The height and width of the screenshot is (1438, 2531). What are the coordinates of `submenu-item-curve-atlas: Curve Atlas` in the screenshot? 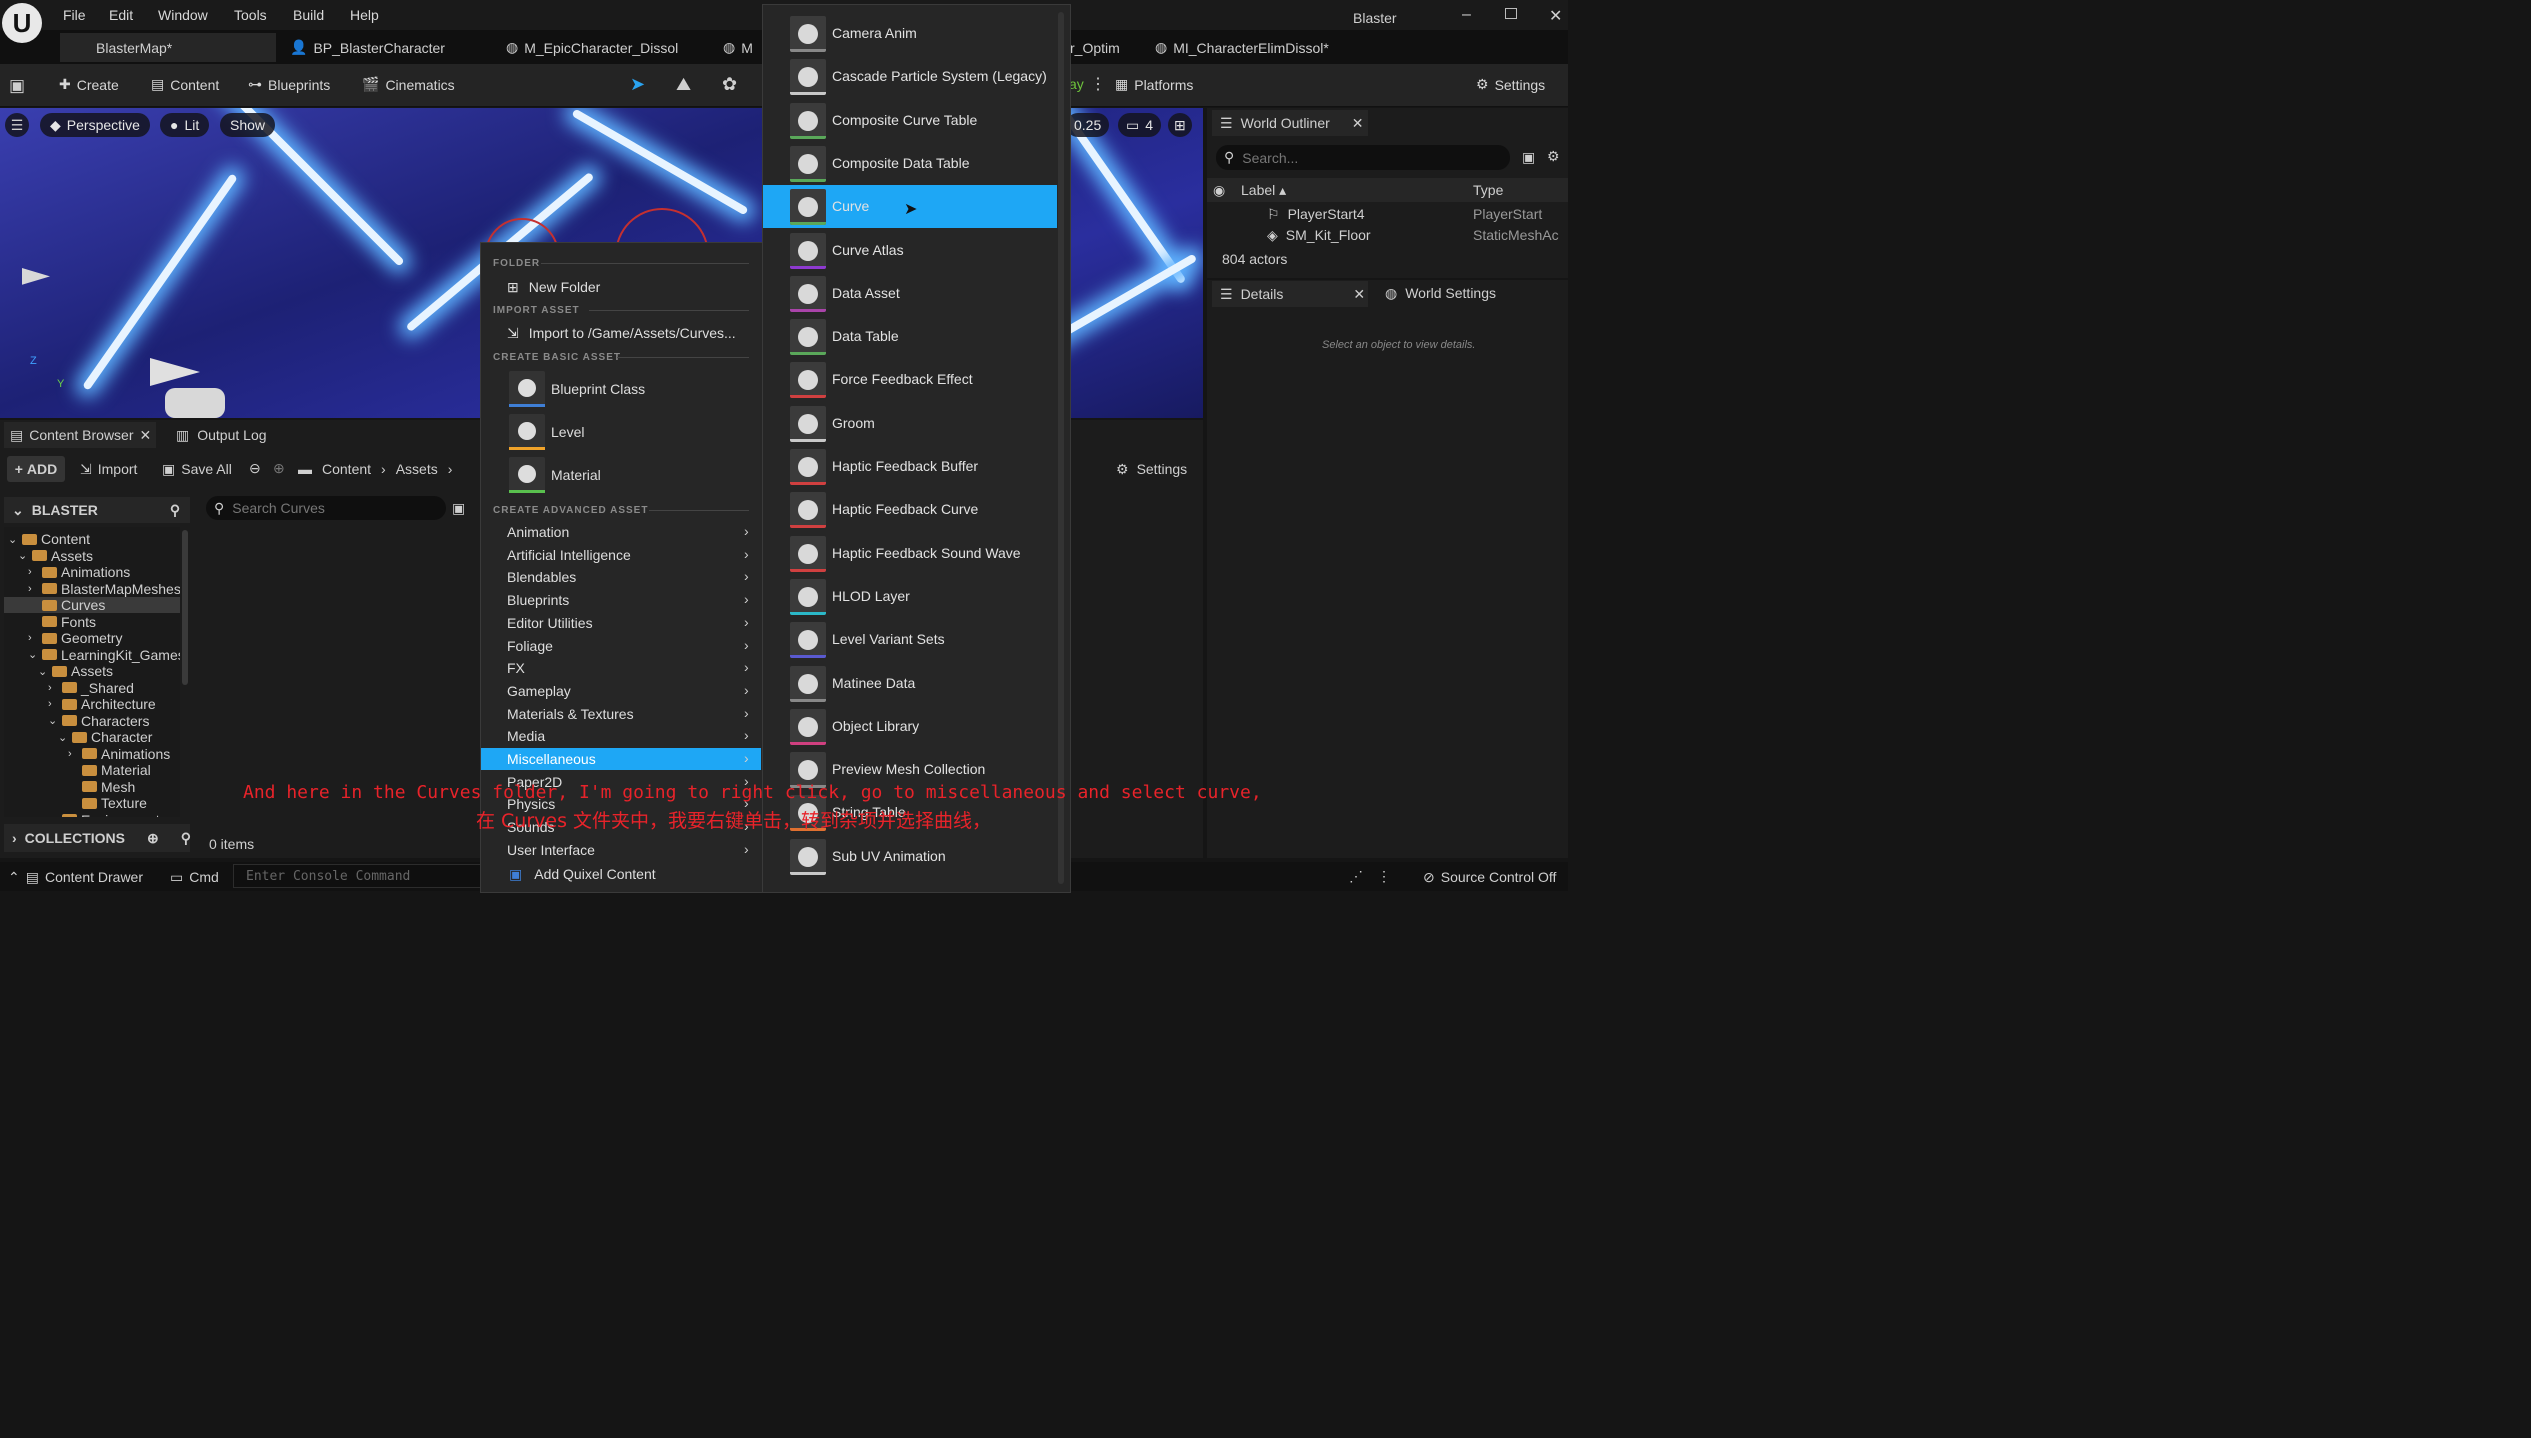 It's located at (910, 250).